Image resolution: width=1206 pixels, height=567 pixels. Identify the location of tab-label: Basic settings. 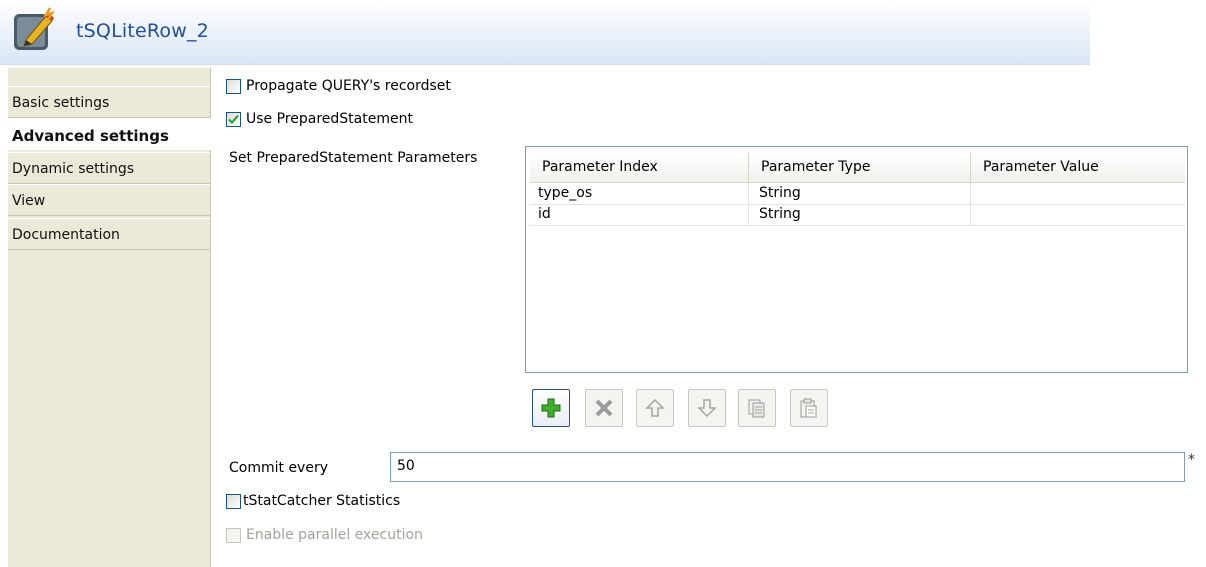
(61, 103).